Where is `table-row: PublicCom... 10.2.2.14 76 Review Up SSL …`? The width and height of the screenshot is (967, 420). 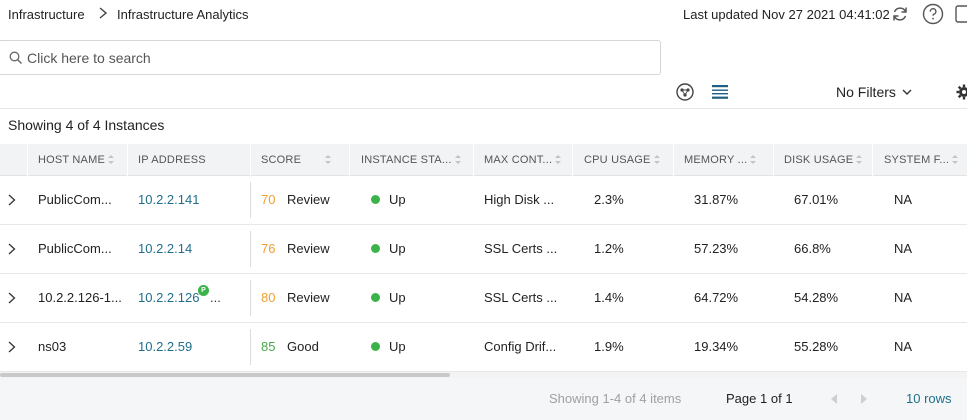
table-row: PublicCom... 10.2.2.14 76 Review Up SSL … is located at coordinates (483, 249).